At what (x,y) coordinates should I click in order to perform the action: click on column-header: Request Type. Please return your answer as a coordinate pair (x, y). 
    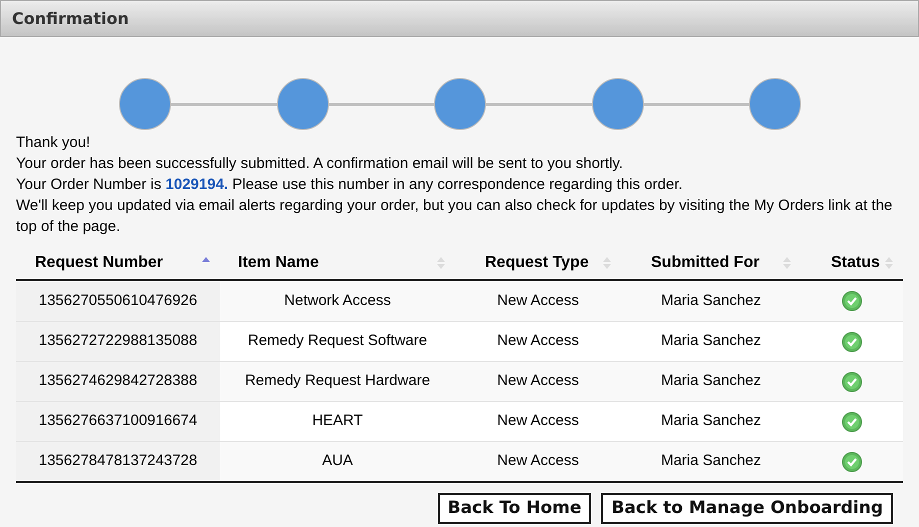
    Looking at the image, I should click on (537, 262).